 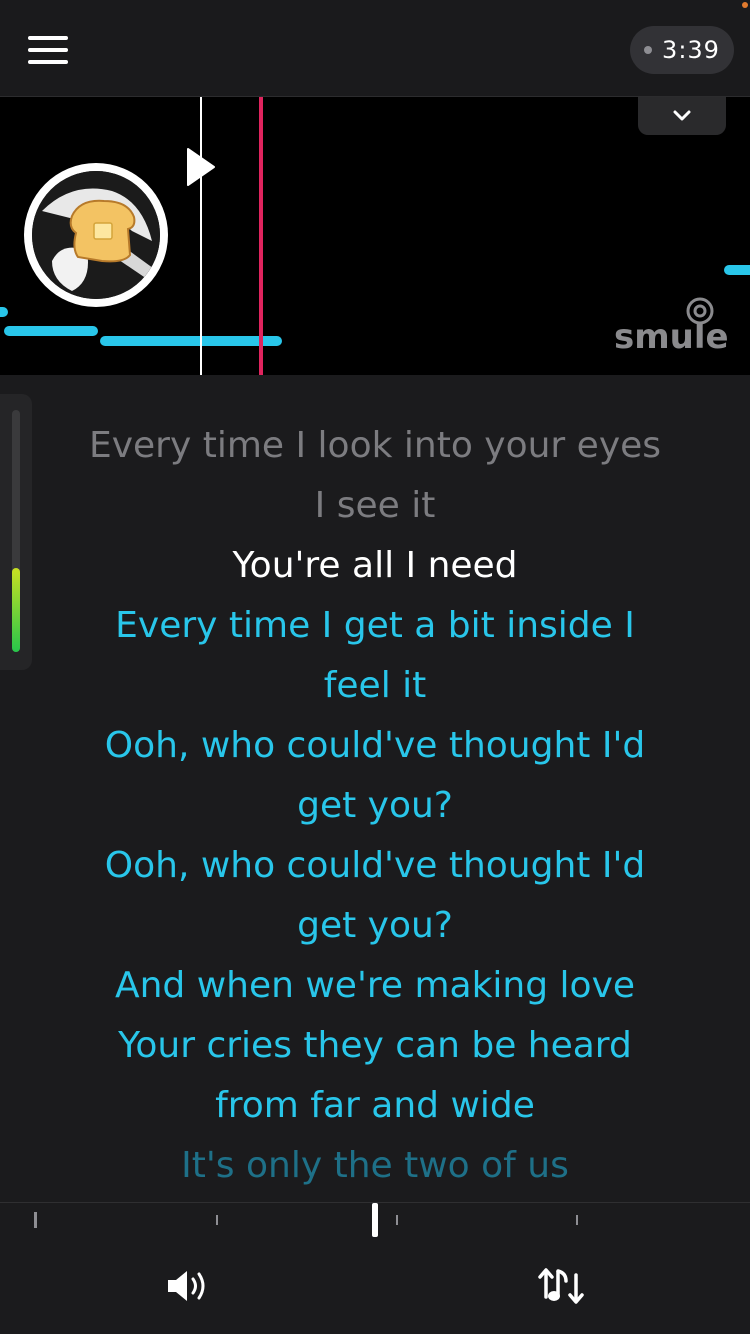 What do you see at coordinates (201, 236) in the screenshot?
I see `playhead-line` at bounding box center [201, 236].